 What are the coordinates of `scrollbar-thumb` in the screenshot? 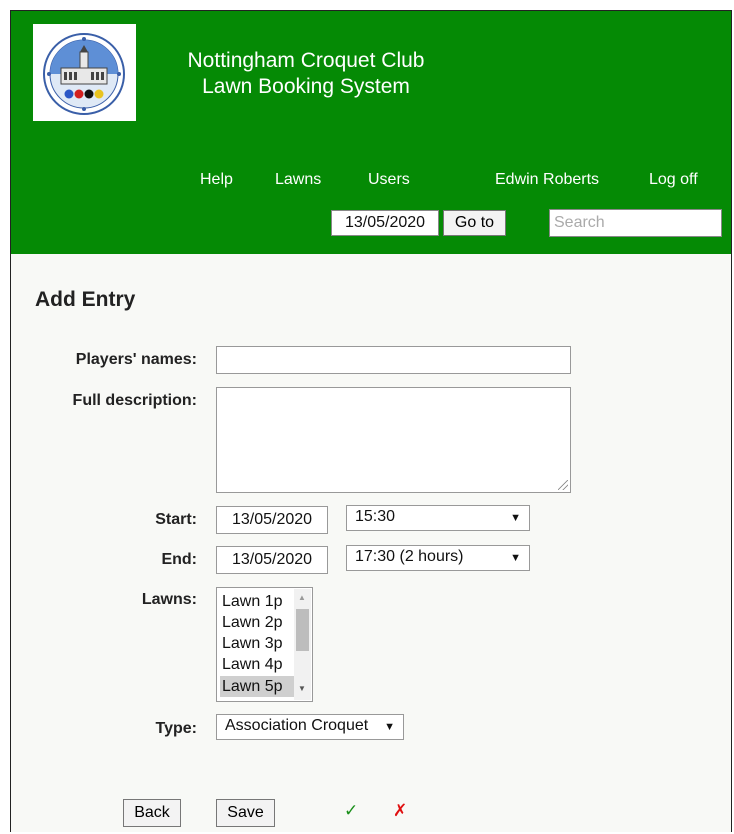 It's located at (302, 630).